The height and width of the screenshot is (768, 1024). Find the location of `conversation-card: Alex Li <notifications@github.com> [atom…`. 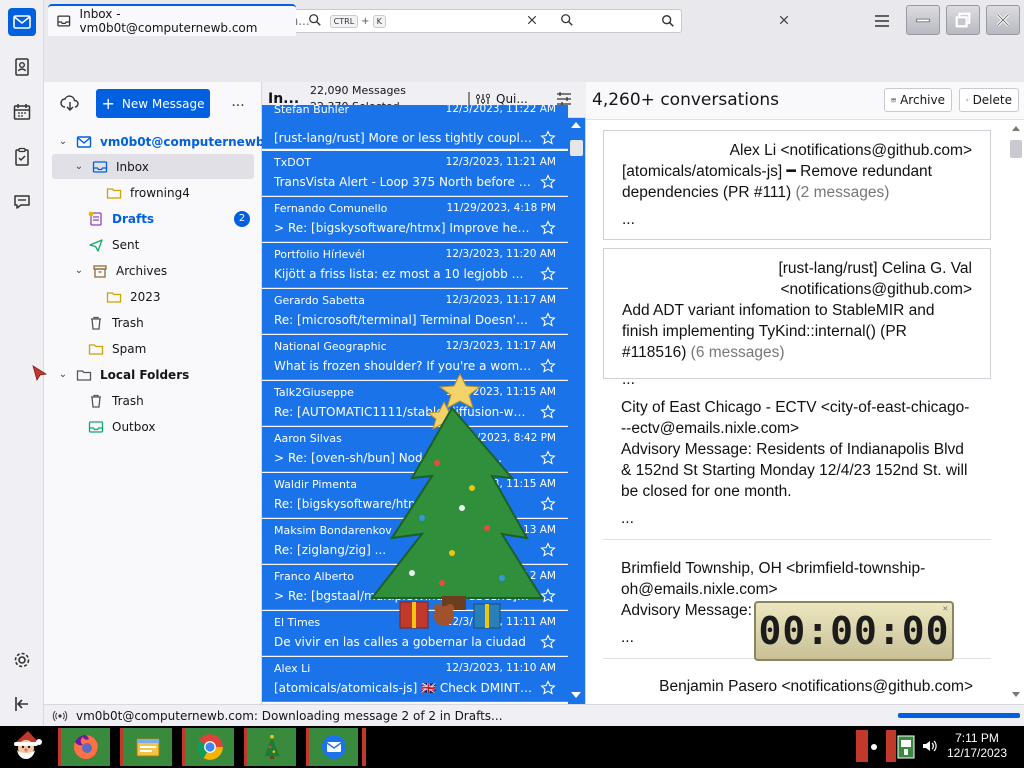

conversation-card: Alex Li <notifications@github.com> [atom… is located at coordinates (797, 185).